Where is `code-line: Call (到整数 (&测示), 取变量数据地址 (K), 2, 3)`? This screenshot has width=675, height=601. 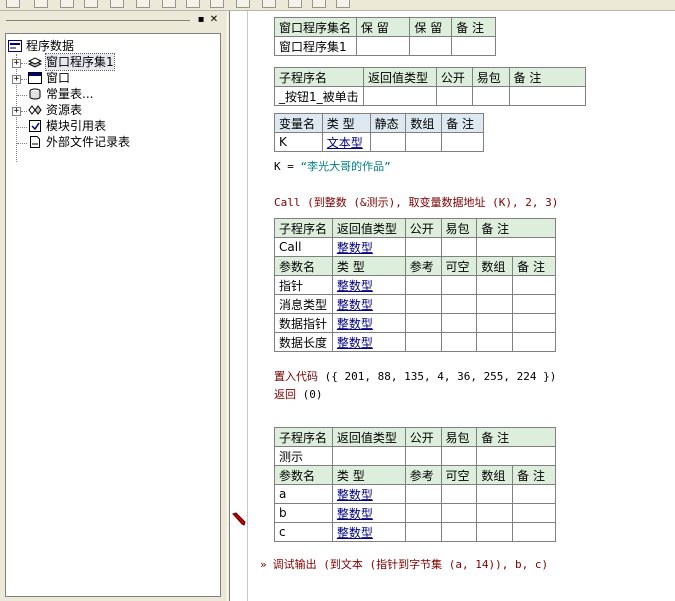
code-line: Call (到整数 (&测示), 取变量数据地址 (K), 2, 3) is located at coordinates (416, 202).